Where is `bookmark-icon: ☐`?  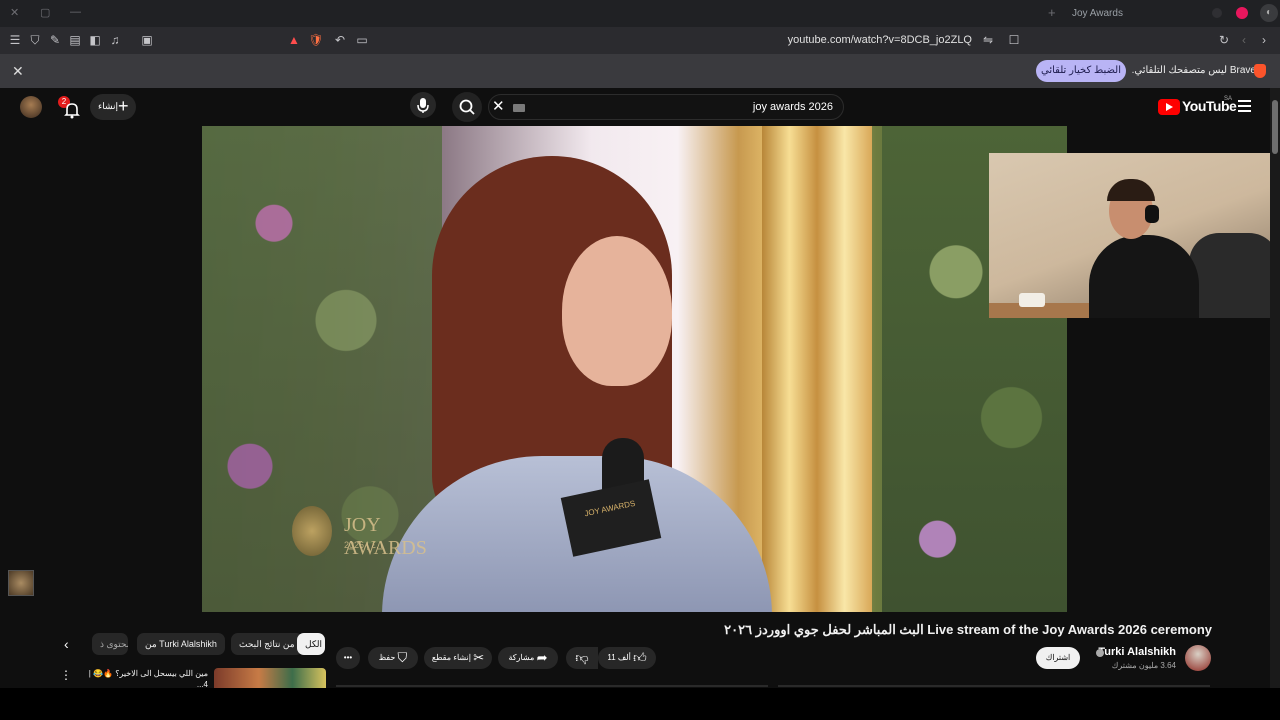
bookmark-icon: ☐ is located at coordinates (1014, 40).